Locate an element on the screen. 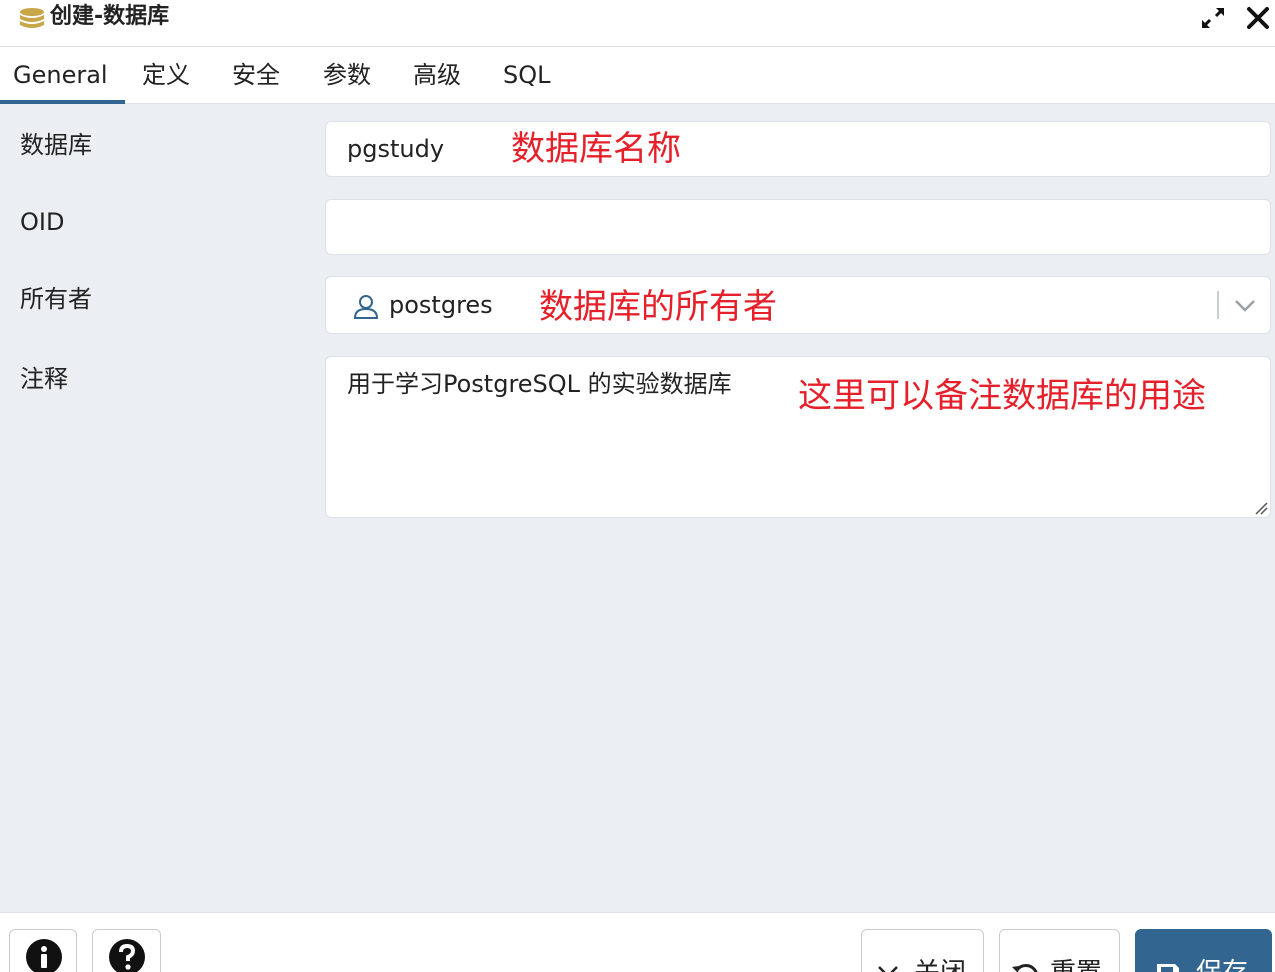  info-button is located at coordinates (43, 950).